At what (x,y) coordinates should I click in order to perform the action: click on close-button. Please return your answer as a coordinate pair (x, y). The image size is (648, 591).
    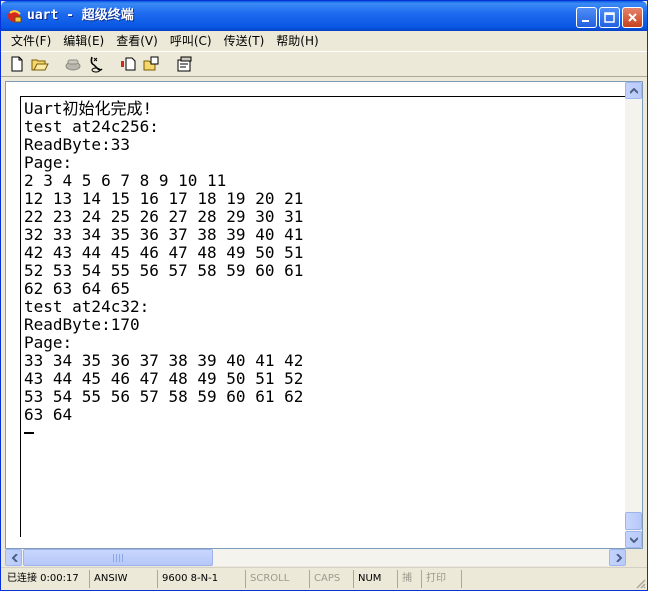
    Looking at the image, I should click on (632, 17).